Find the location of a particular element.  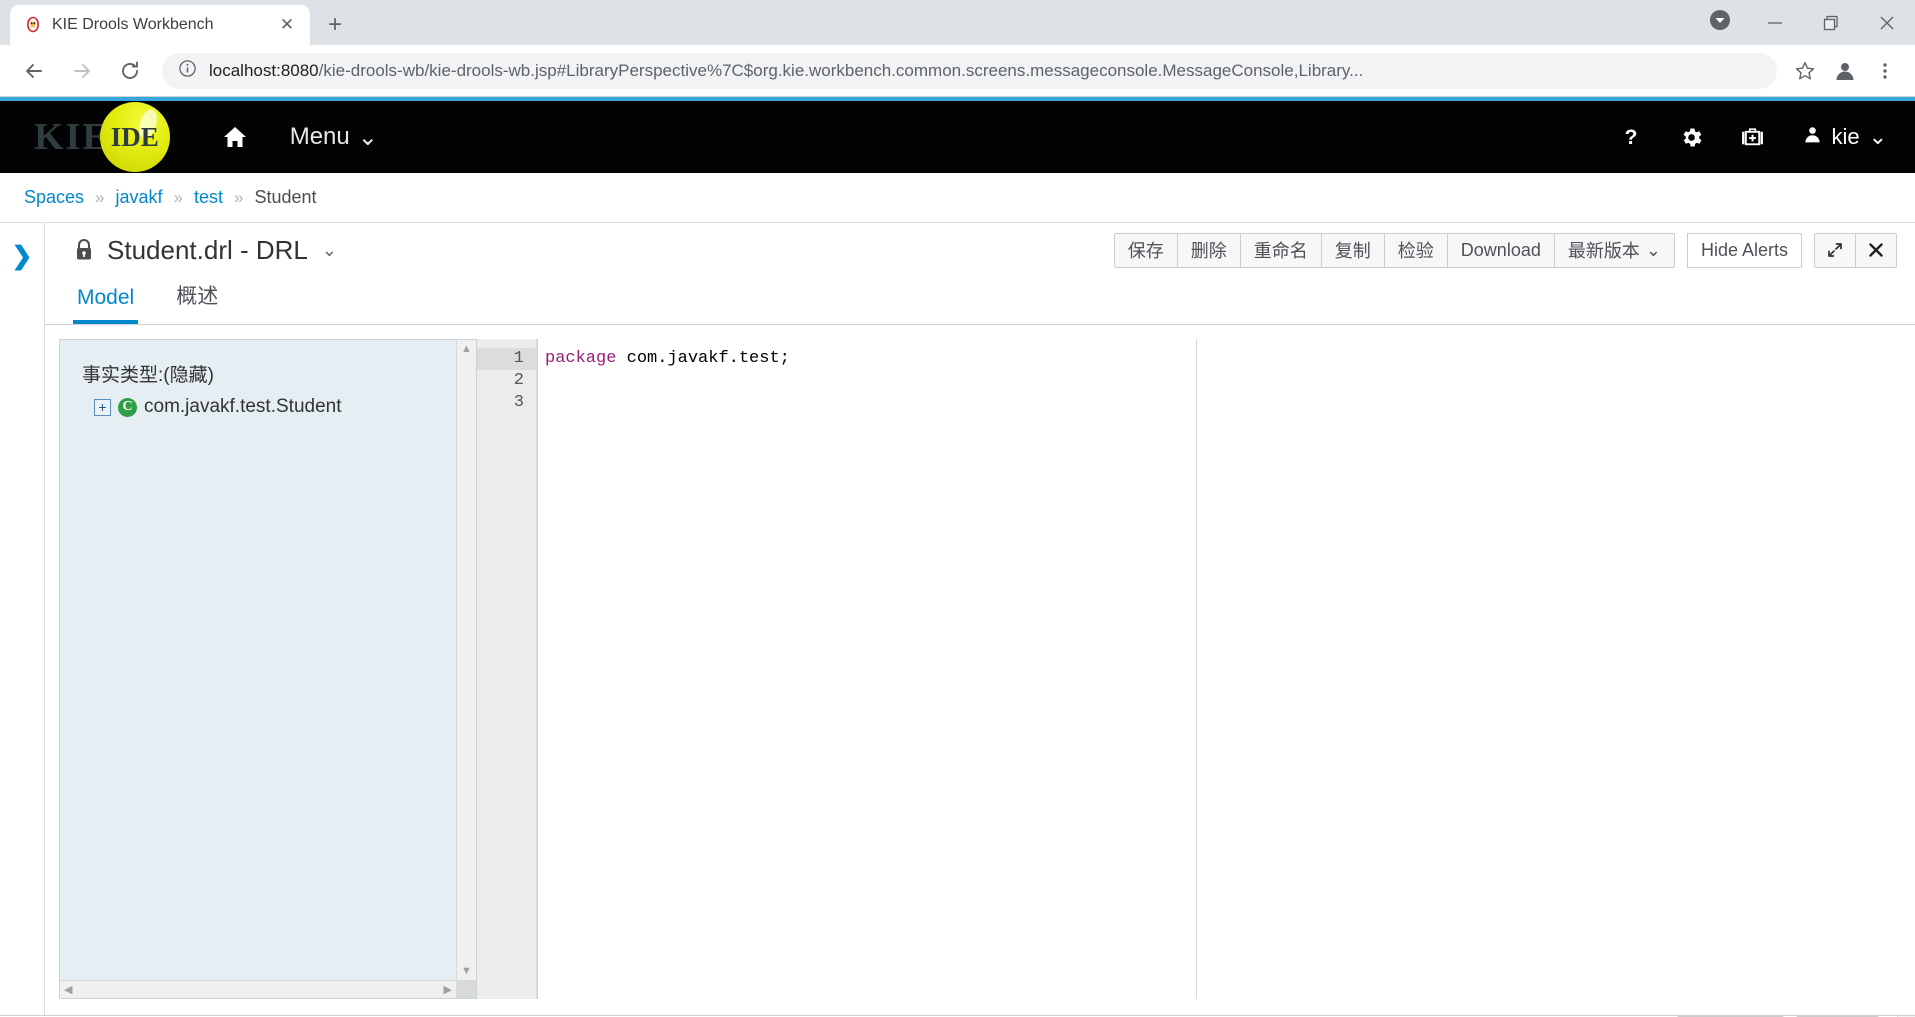

validate-button: 检验 is located at coordinates (1415, 250).